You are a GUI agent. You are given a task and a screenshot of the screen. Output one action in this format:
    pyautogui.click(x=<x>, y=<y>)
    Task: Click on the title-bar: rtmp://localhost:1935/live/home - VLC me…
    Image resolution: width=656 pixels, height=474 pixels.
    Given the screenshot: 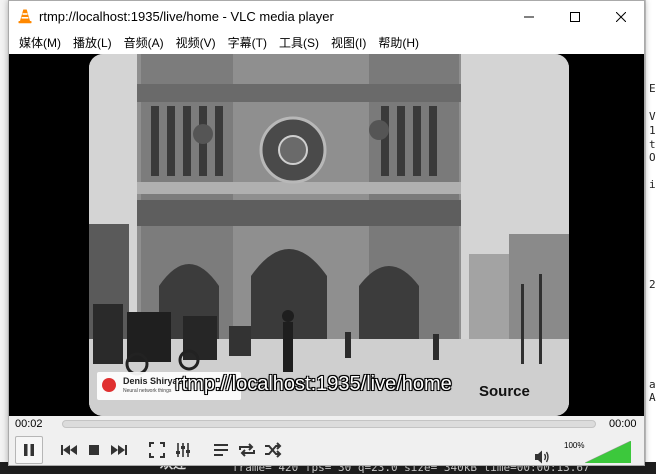 What is the action you would take?
    pyautogui.click(x=326, y=16)
    